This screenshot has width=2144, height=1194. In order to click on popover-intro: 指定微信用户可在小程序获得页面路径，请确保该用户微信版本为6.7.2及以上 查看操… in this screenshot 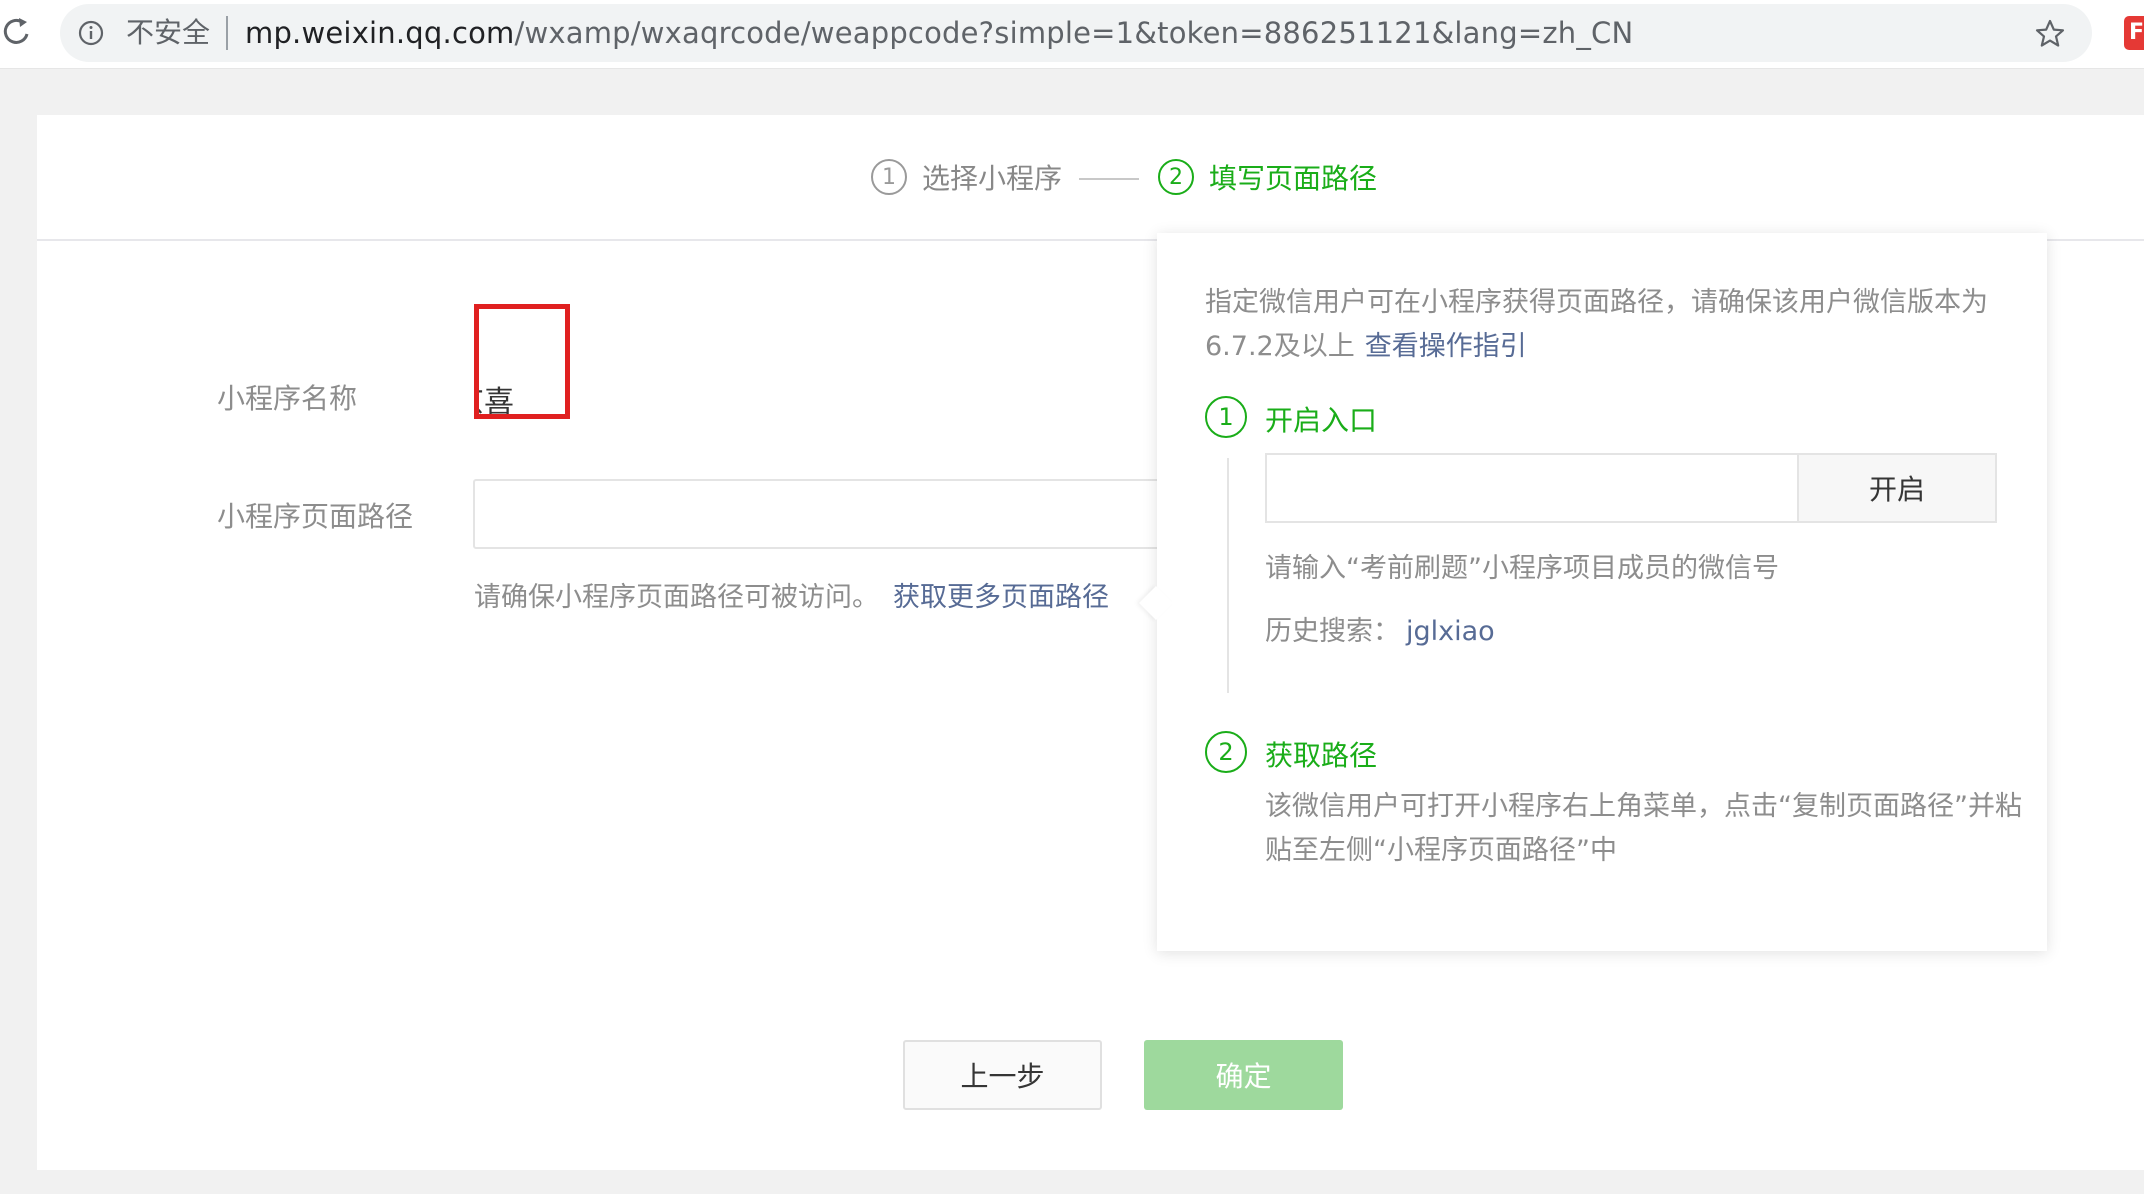, I will do `click(1610, 325)`.